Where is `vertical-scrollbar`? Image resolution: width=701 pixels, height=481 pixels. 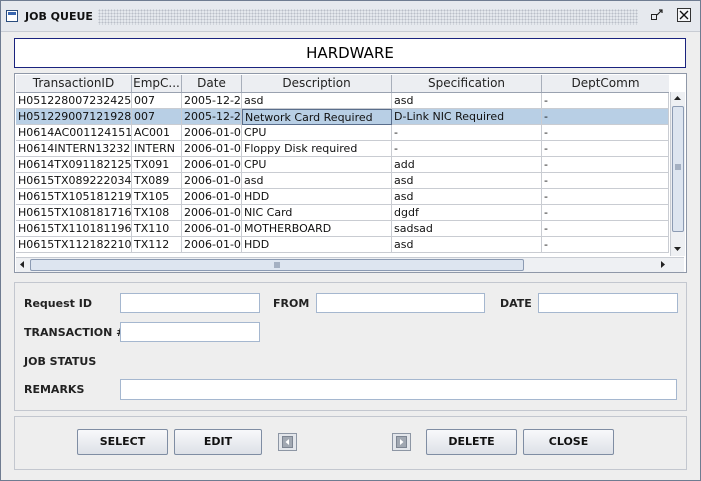 vertical-scrollbar is located at coordinates (677, 174).